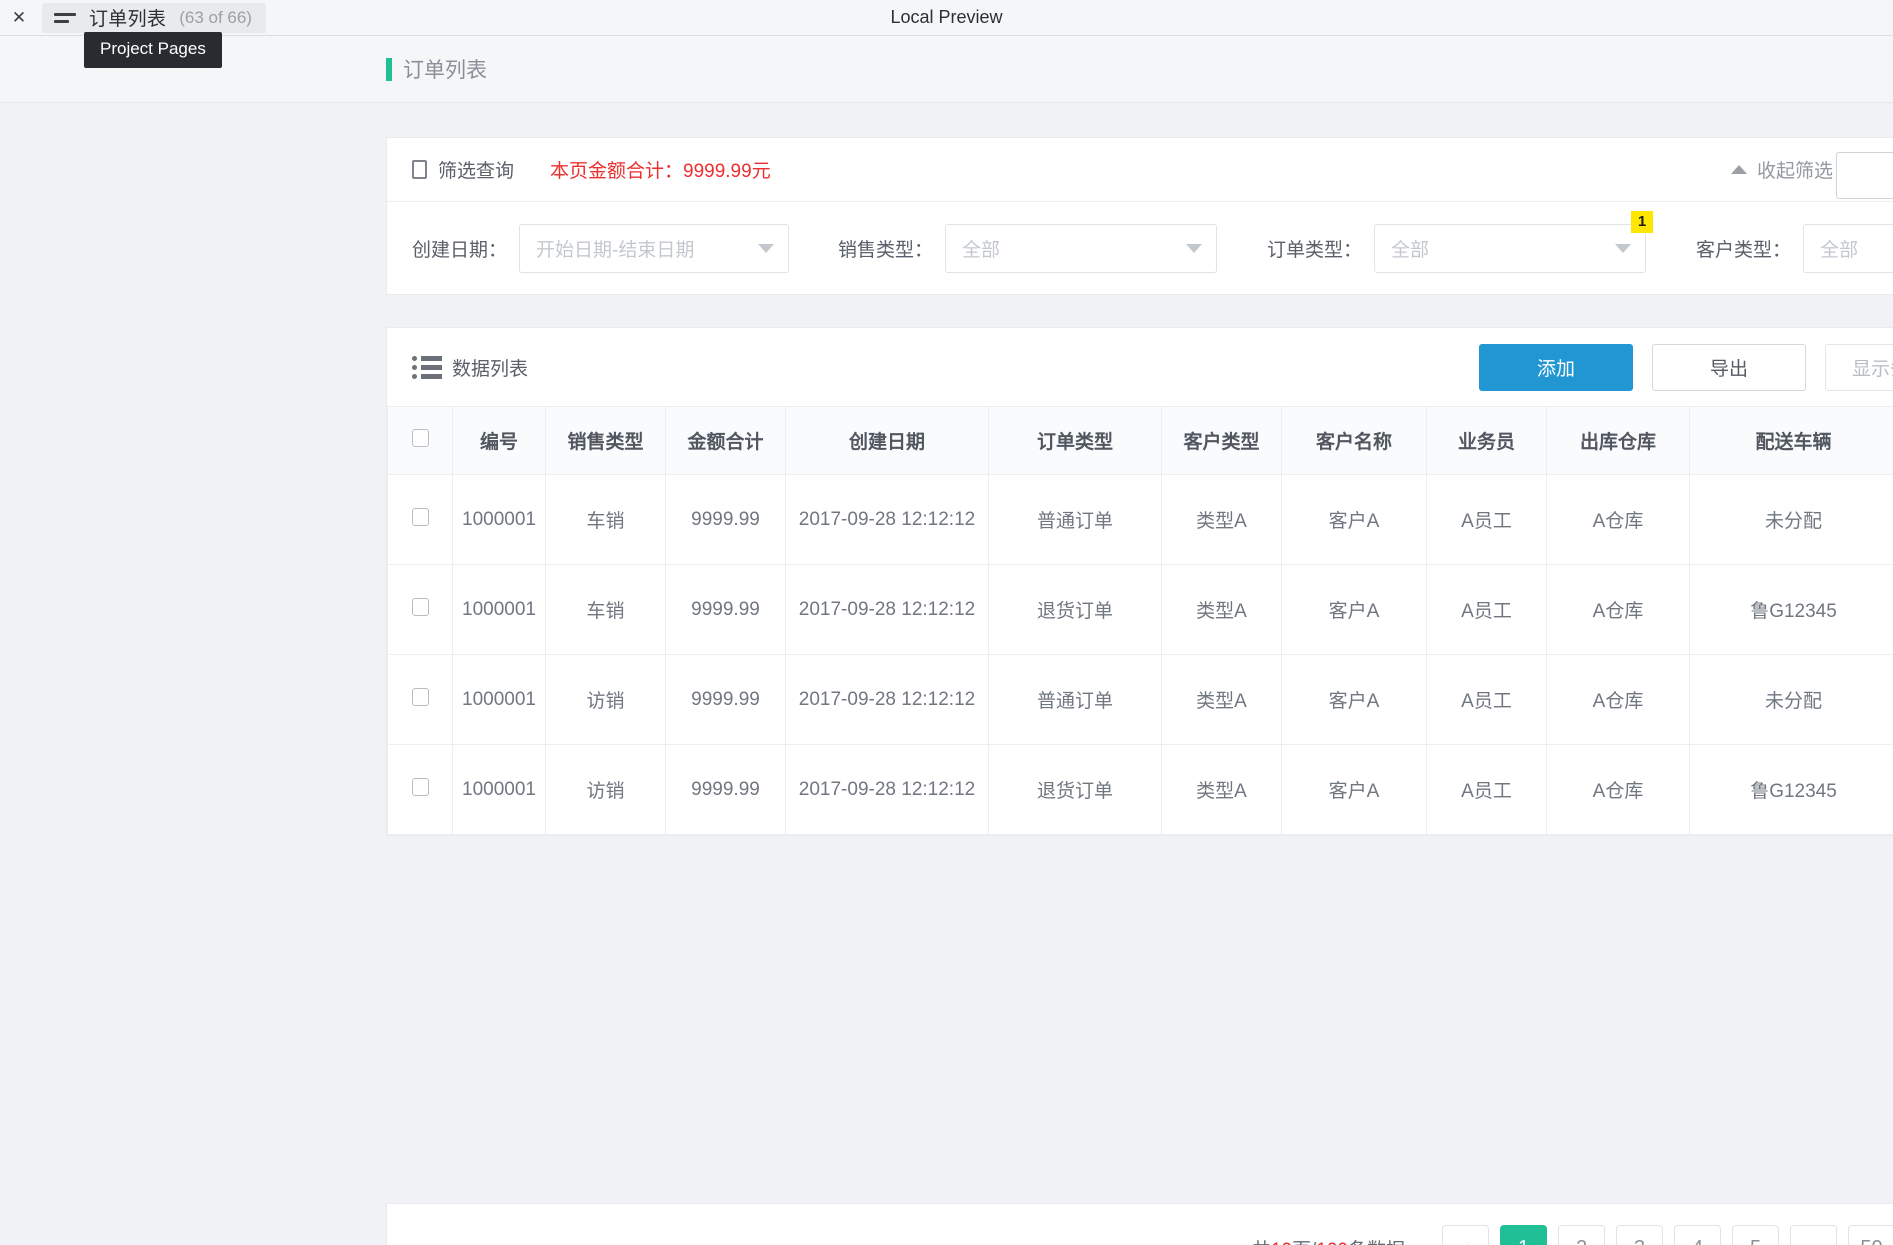  What do you see at coordinates (615, 250) in the screenshot?
I see `create-date-placeholder: 开始日期-结束日期` at bounding box center [615, 250].